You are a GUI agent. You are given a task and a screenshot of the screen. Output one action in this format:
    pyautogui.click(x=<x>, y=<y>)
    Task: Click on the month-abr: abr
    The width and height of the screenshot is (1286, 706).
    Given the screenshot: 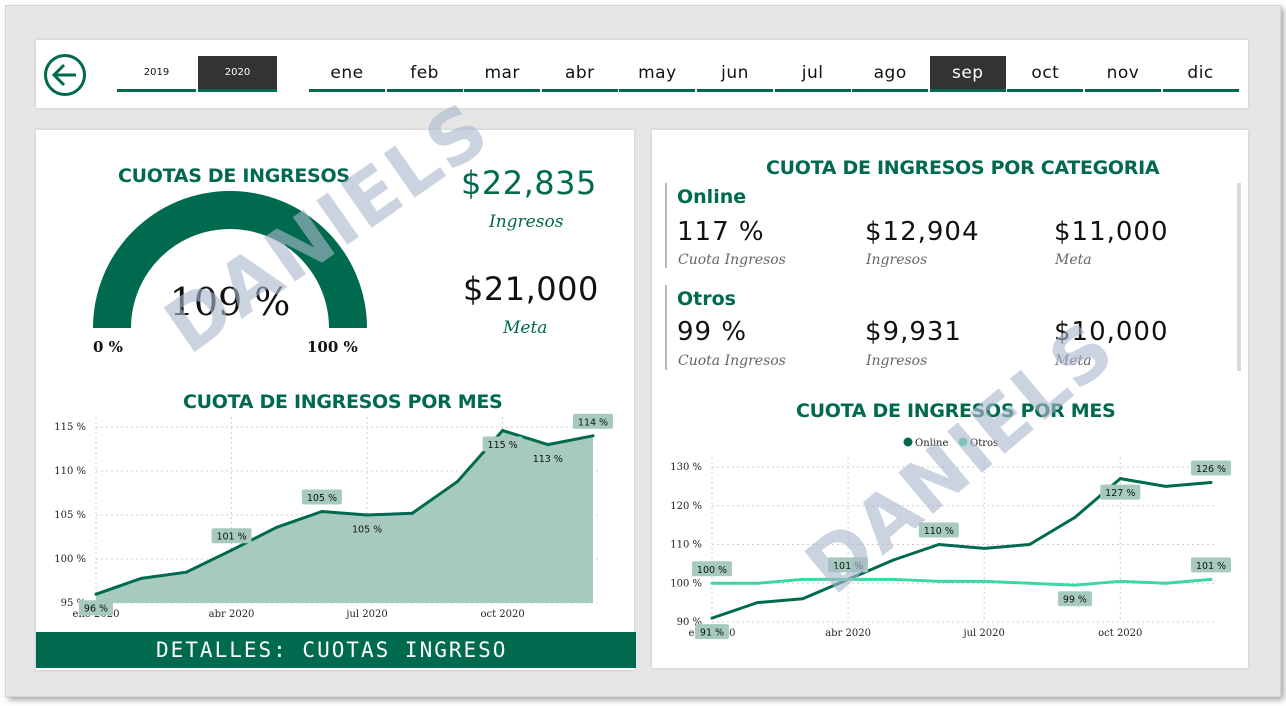 What is the action you would take?
    pyautogui.click(x=579, y=74)
    